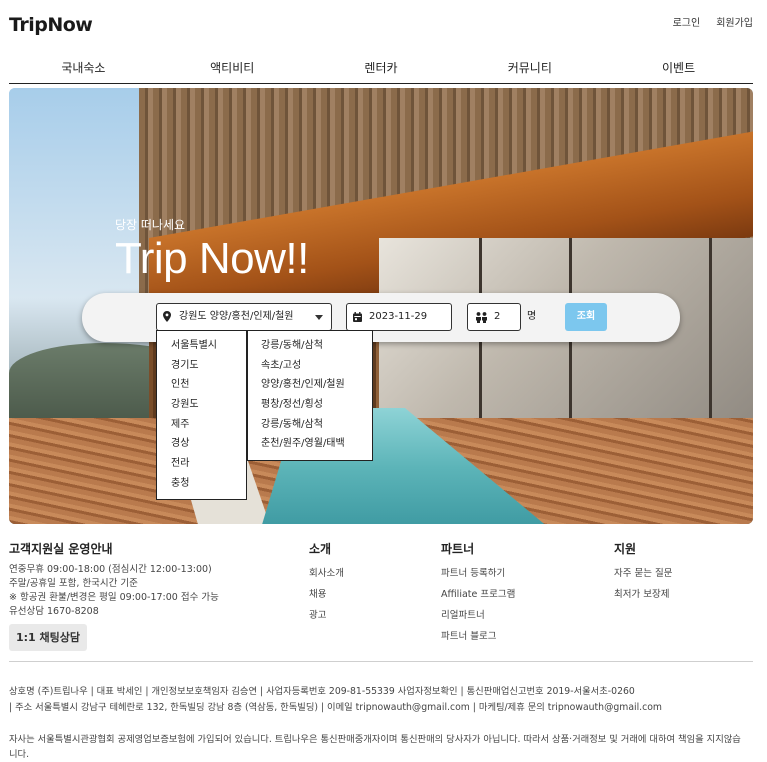 The width and height of the screenshot is (767, 762). What do you see at coordinates (201, 385) in the screenshot?
I see `province-option: 인천` at bounding box center [201, 385].